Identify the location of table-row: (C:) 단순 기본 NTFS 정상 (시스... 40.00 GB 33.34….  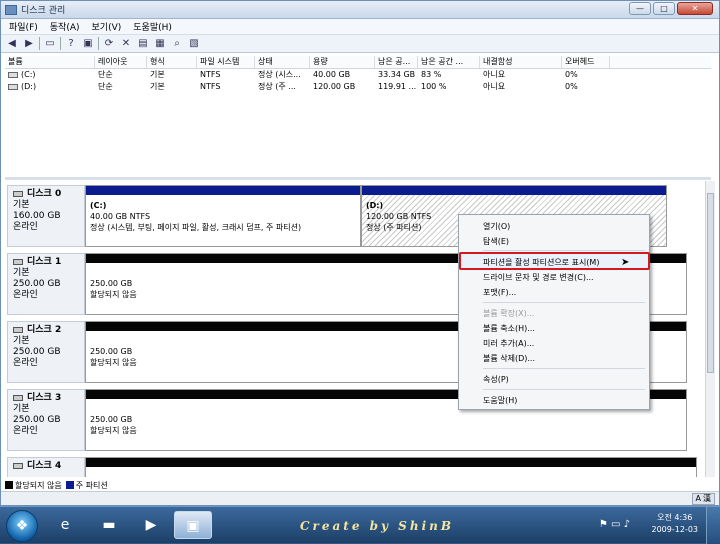
(358, 75).